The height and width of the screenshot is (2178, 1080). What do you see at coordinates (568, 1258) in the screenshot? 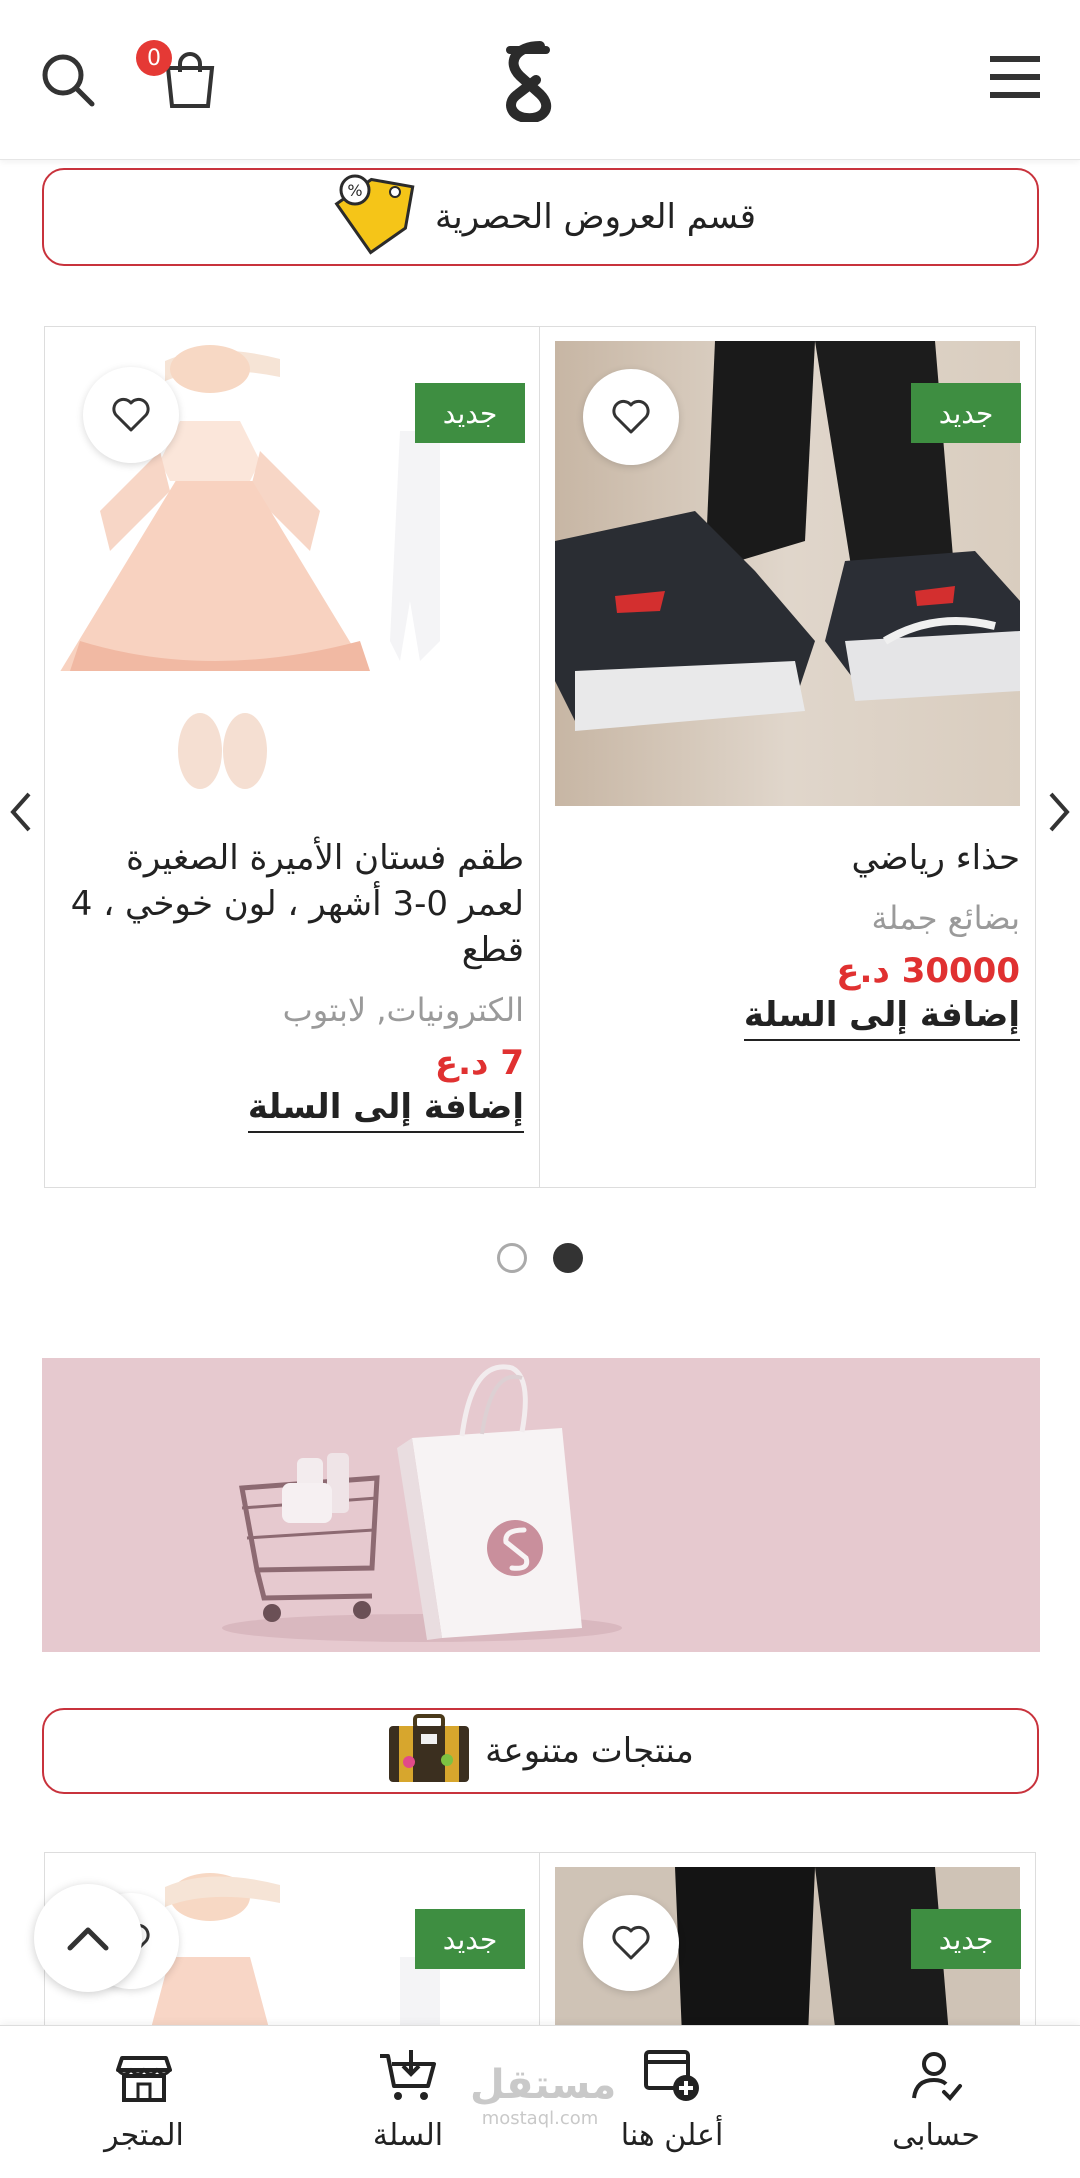
I see `pagination-dot-active` at bounding box center [568, 1258].